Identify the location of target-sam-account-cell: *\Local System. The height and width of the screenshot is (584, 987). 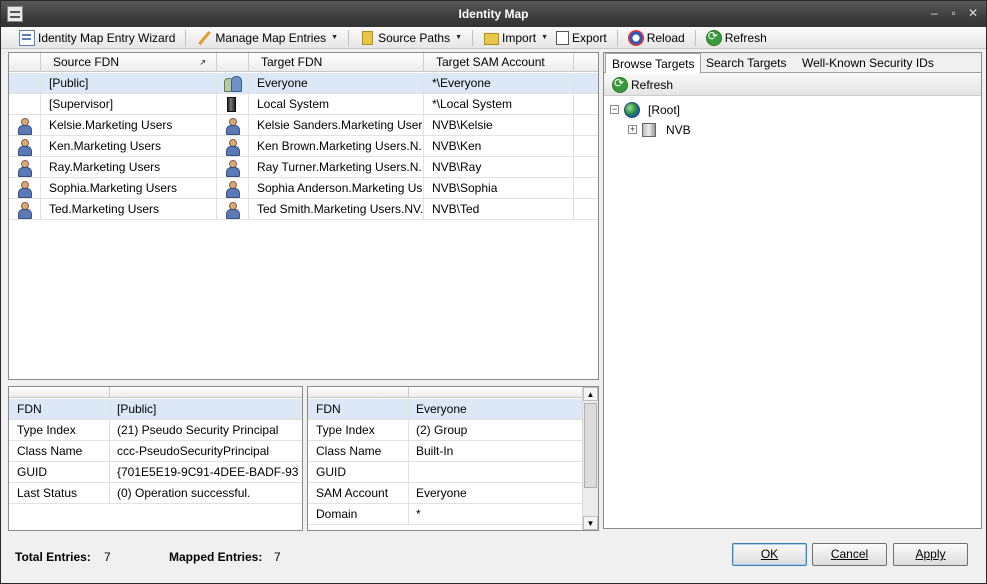
(499, 104).